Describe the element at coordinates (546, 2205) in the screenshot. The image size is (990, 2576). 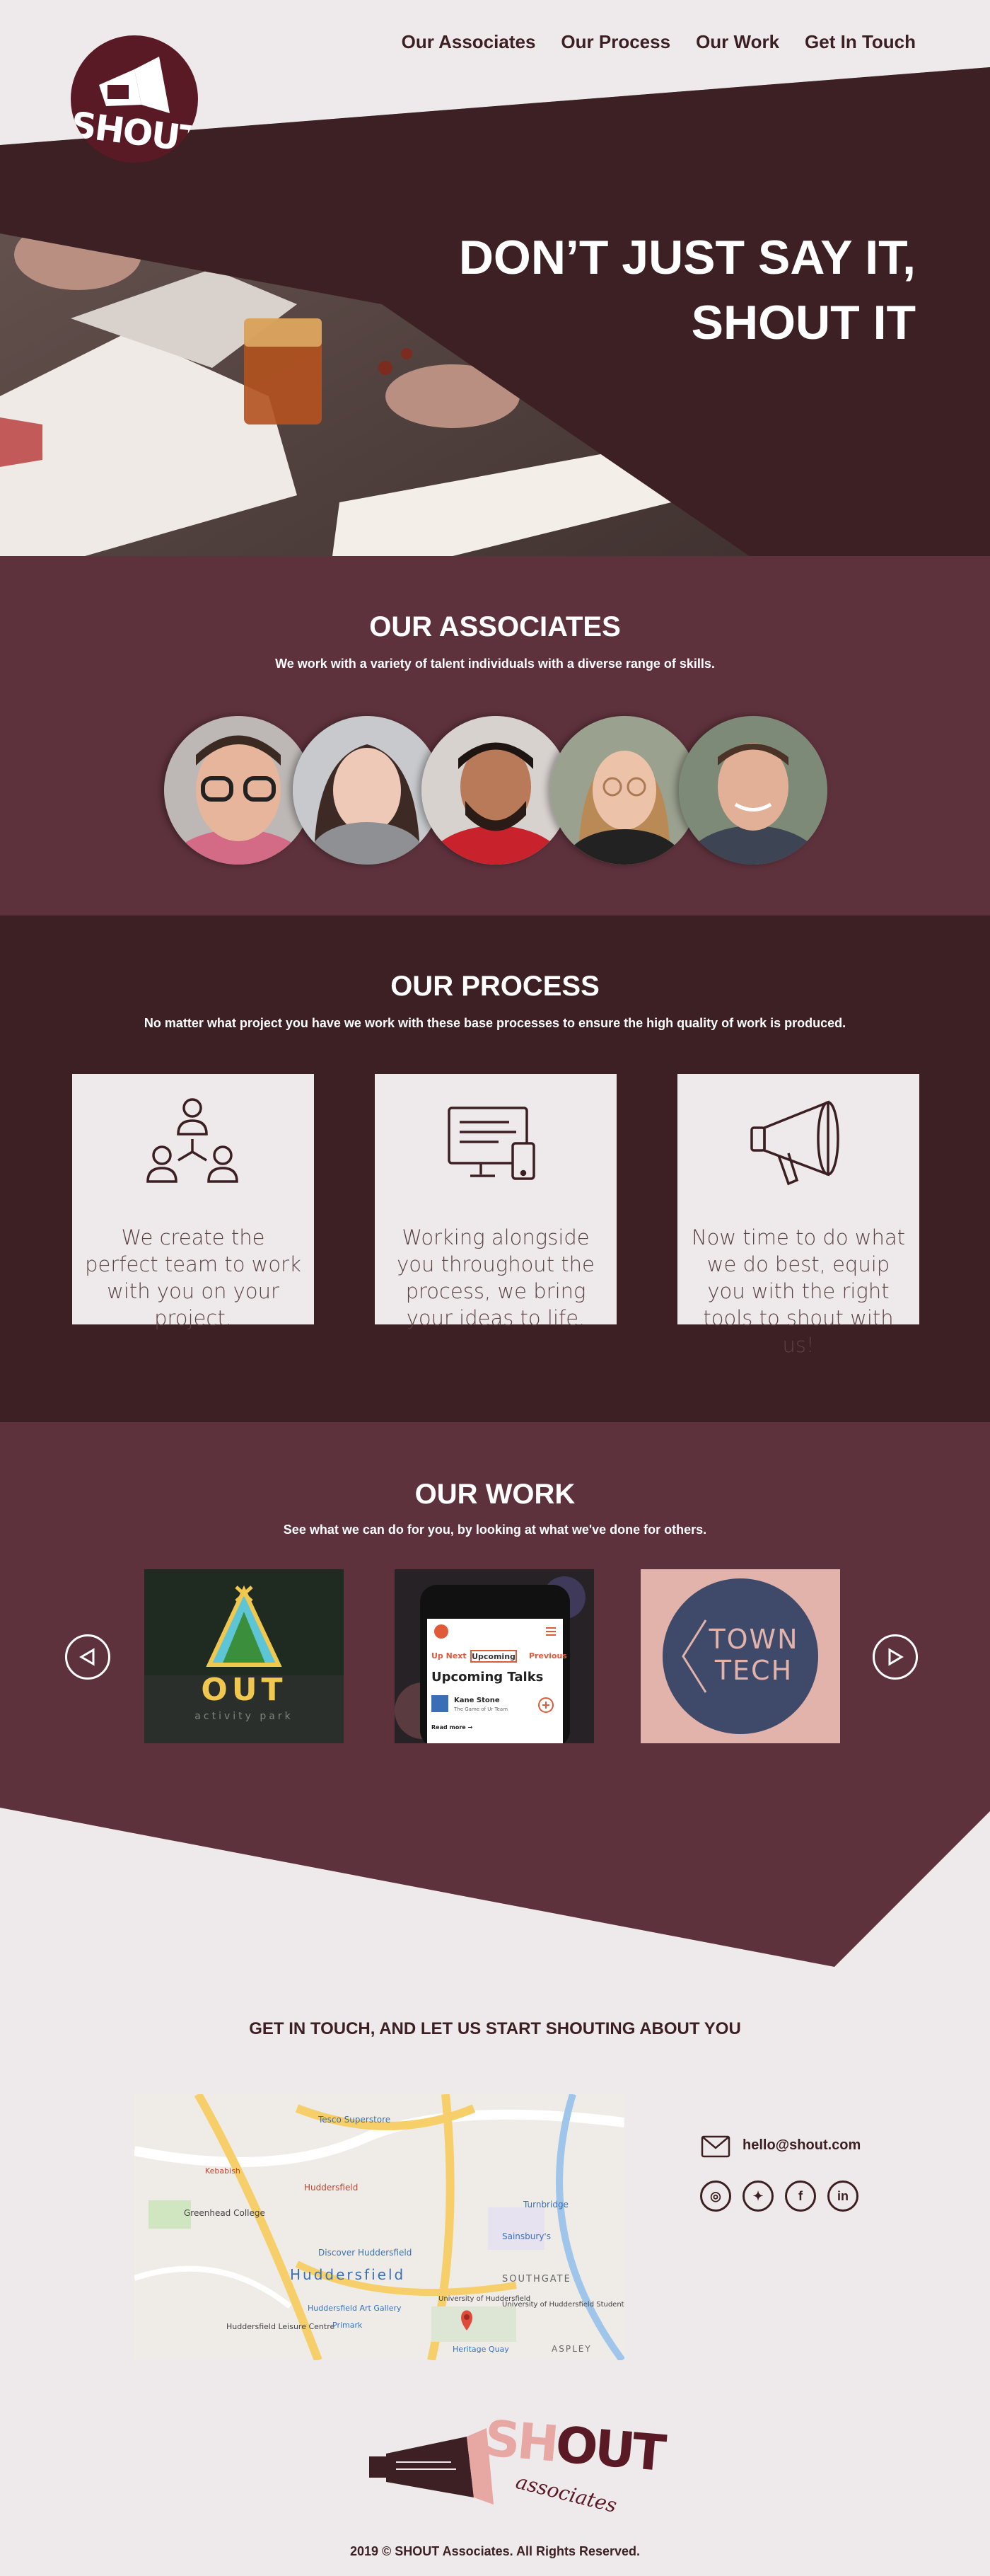
I see `map-label-turnbridge: Turnbridge` at that location.